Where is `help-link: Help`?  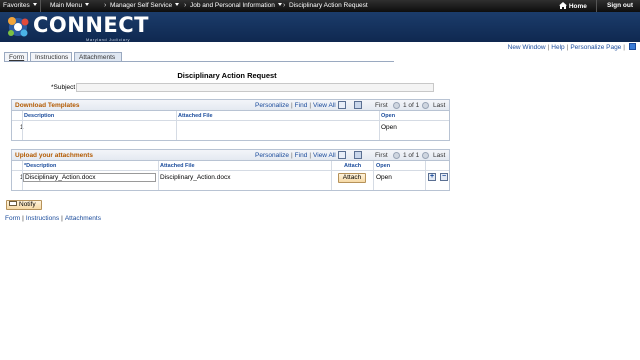 help-link: Help is located at coordinates (557, 47).